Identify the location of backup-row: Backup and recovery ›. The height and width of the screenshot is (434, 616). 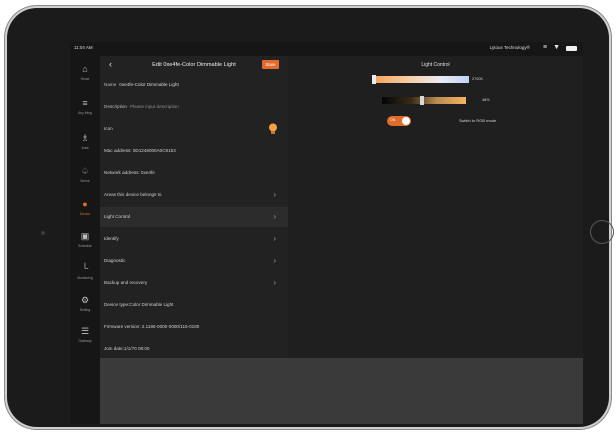
(194, 283).